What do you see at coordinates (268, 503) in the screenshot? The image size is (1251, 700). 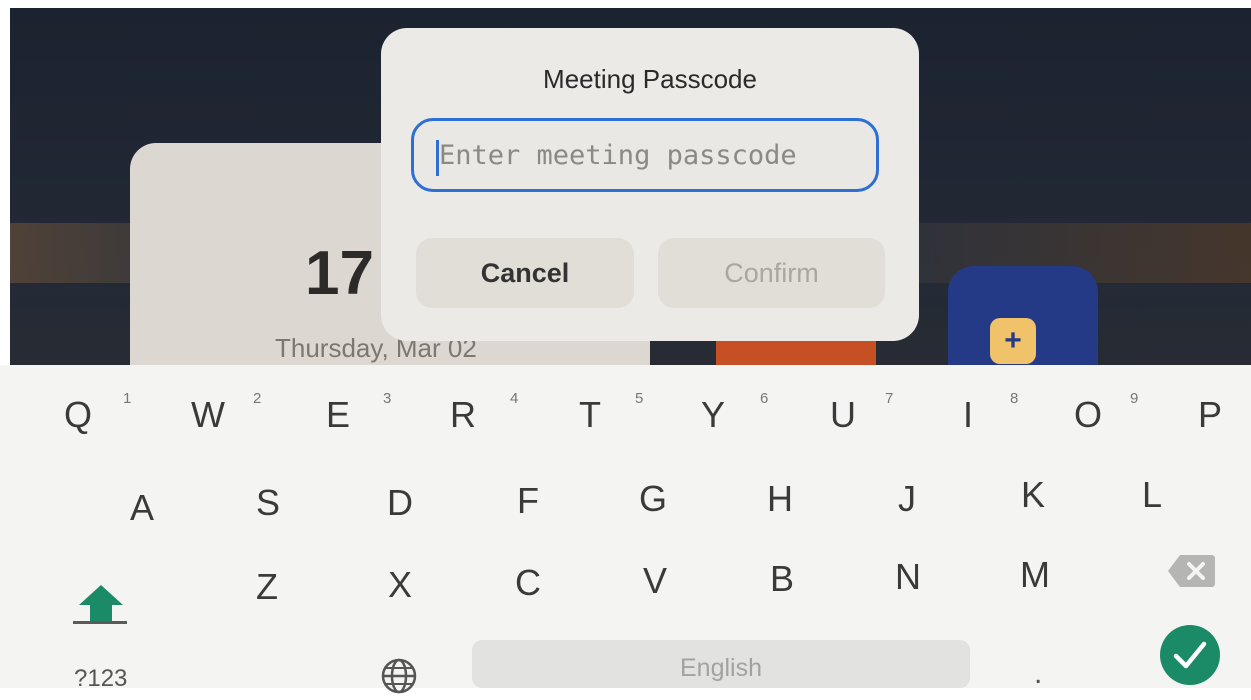 I see `key-s: S` at bounding box center [268, 503].